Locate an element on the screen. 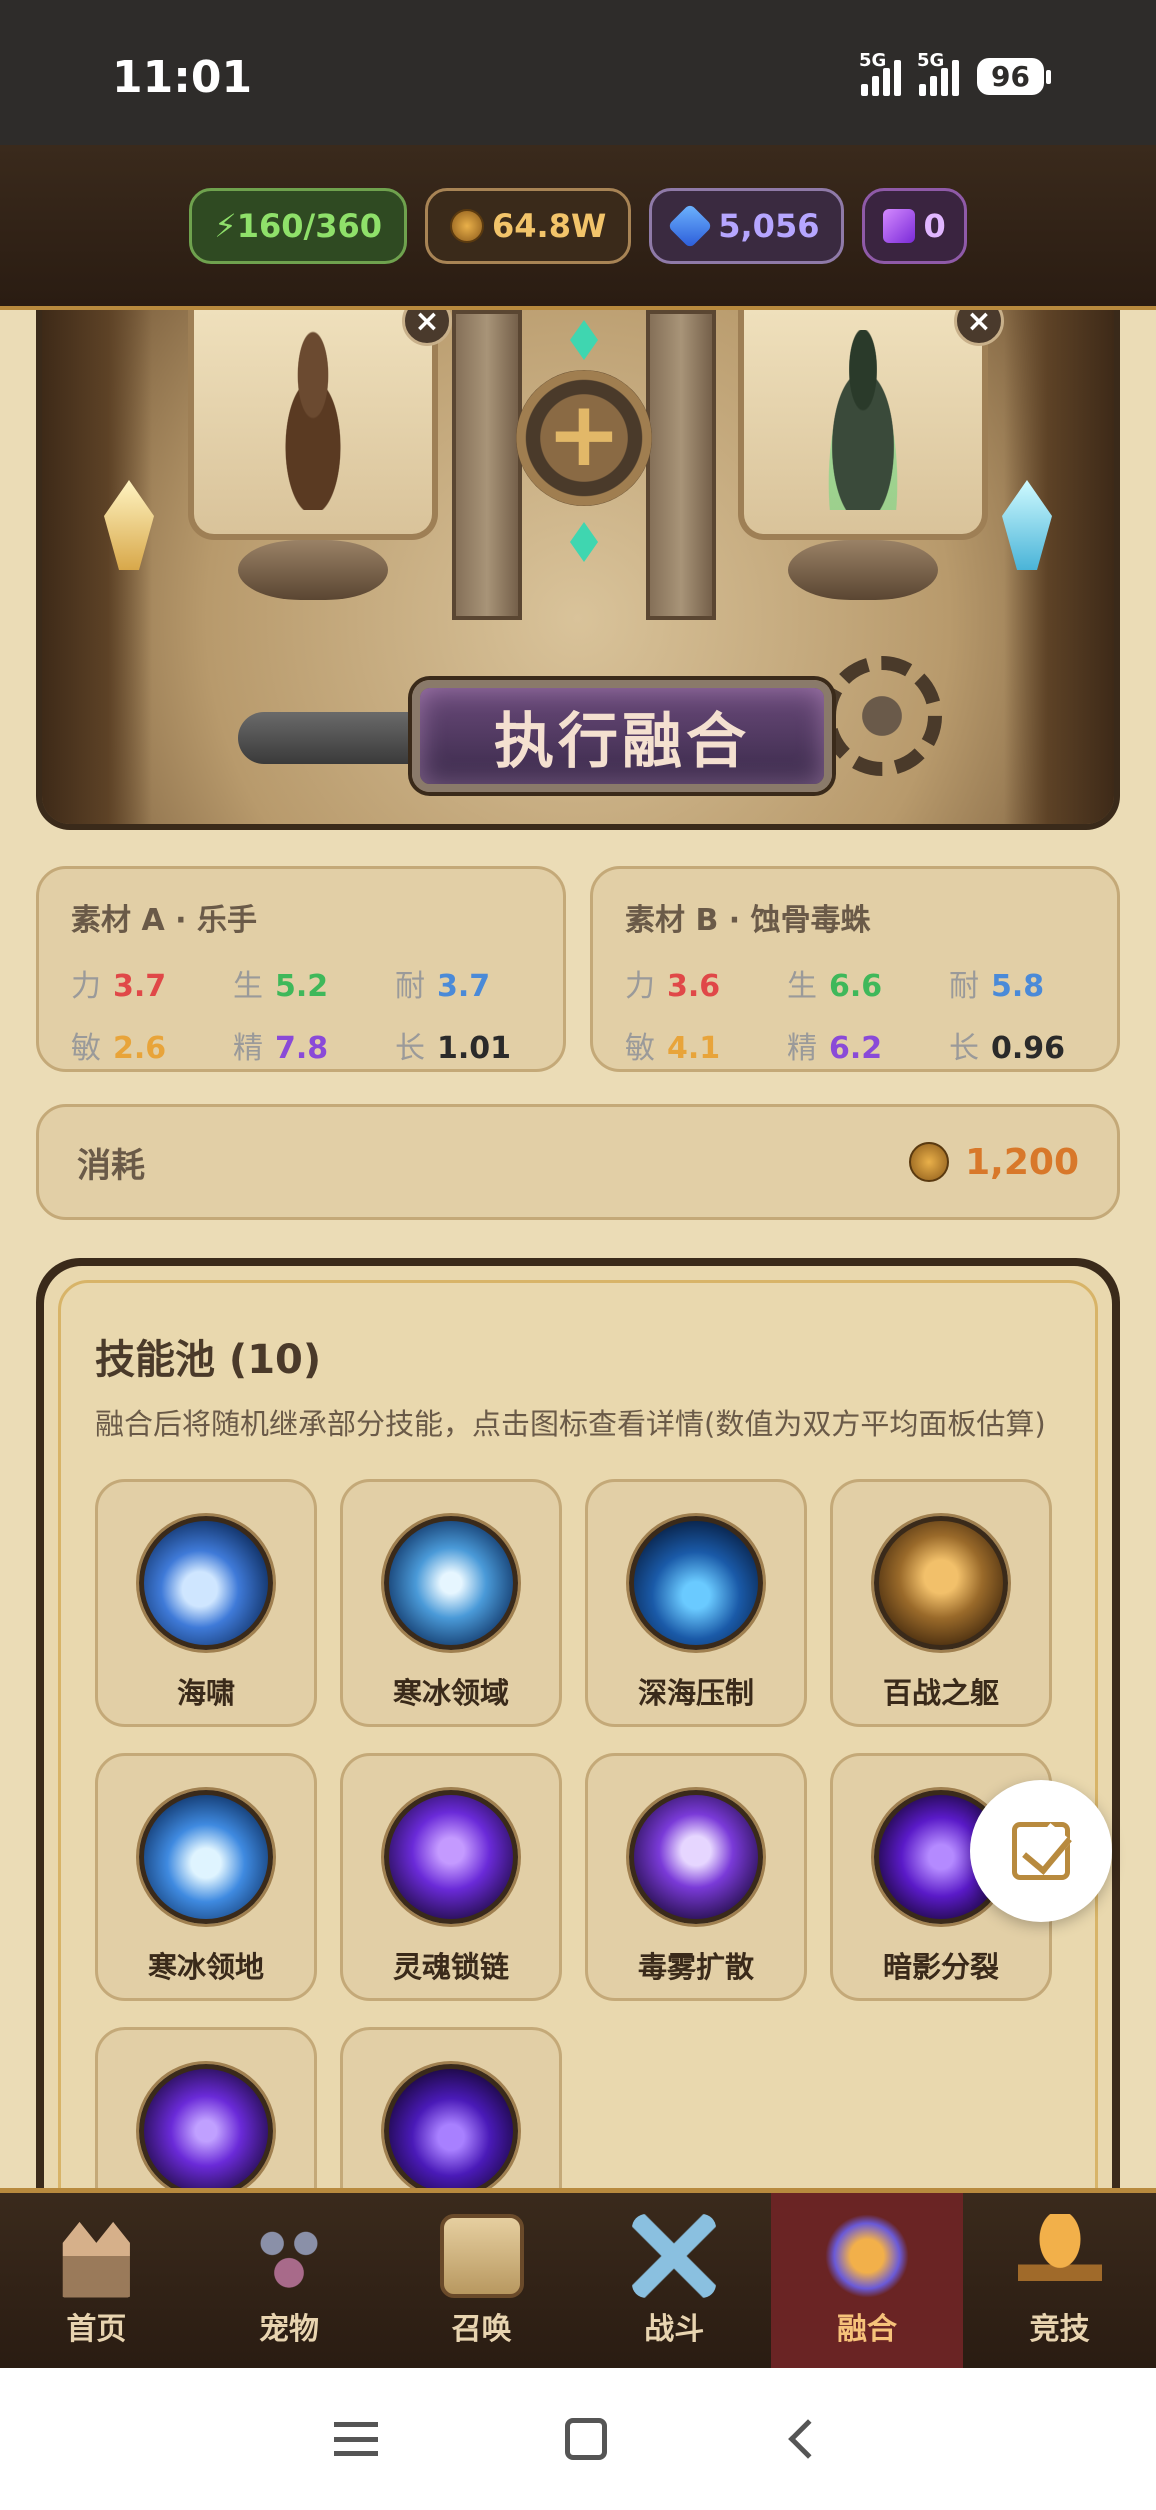 The height and width of the screenshot is (2510, 1156). nav-item-summon: 召唤 is located at coordinates (481, 2280).